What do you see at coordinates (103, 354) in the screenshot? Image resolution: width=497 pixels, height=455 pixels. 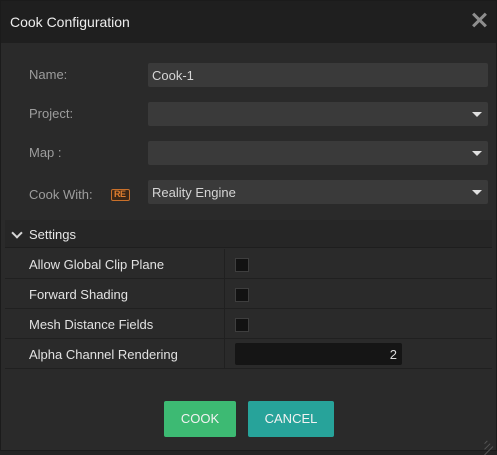 I see `setting-label: Alpha Channel Rendering` at bounding box center [103, 354].